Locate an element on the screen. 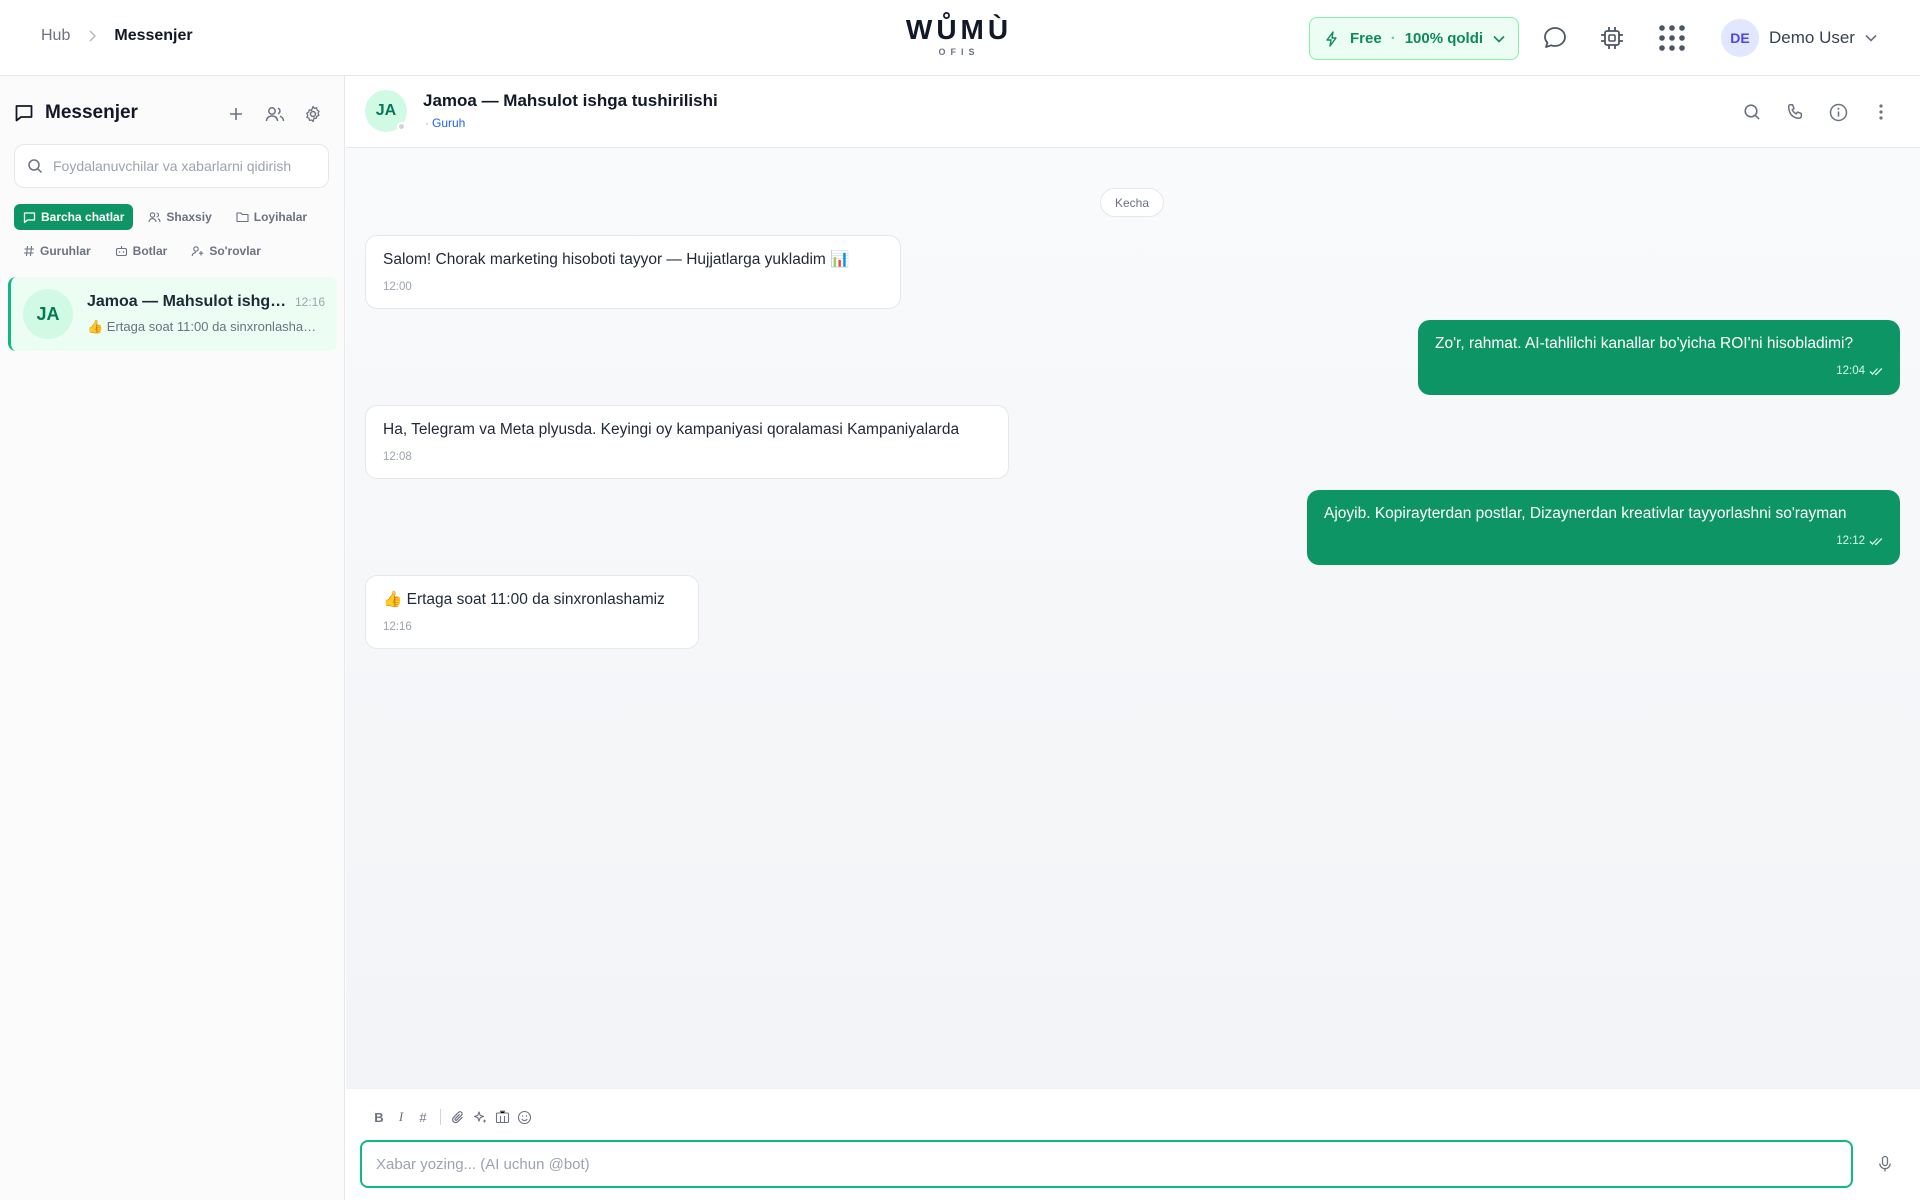 Image resolution: width=1920 pixels, height=1200 pixels. user-menu: DE Demo User is located at coordinates (1799, 38).